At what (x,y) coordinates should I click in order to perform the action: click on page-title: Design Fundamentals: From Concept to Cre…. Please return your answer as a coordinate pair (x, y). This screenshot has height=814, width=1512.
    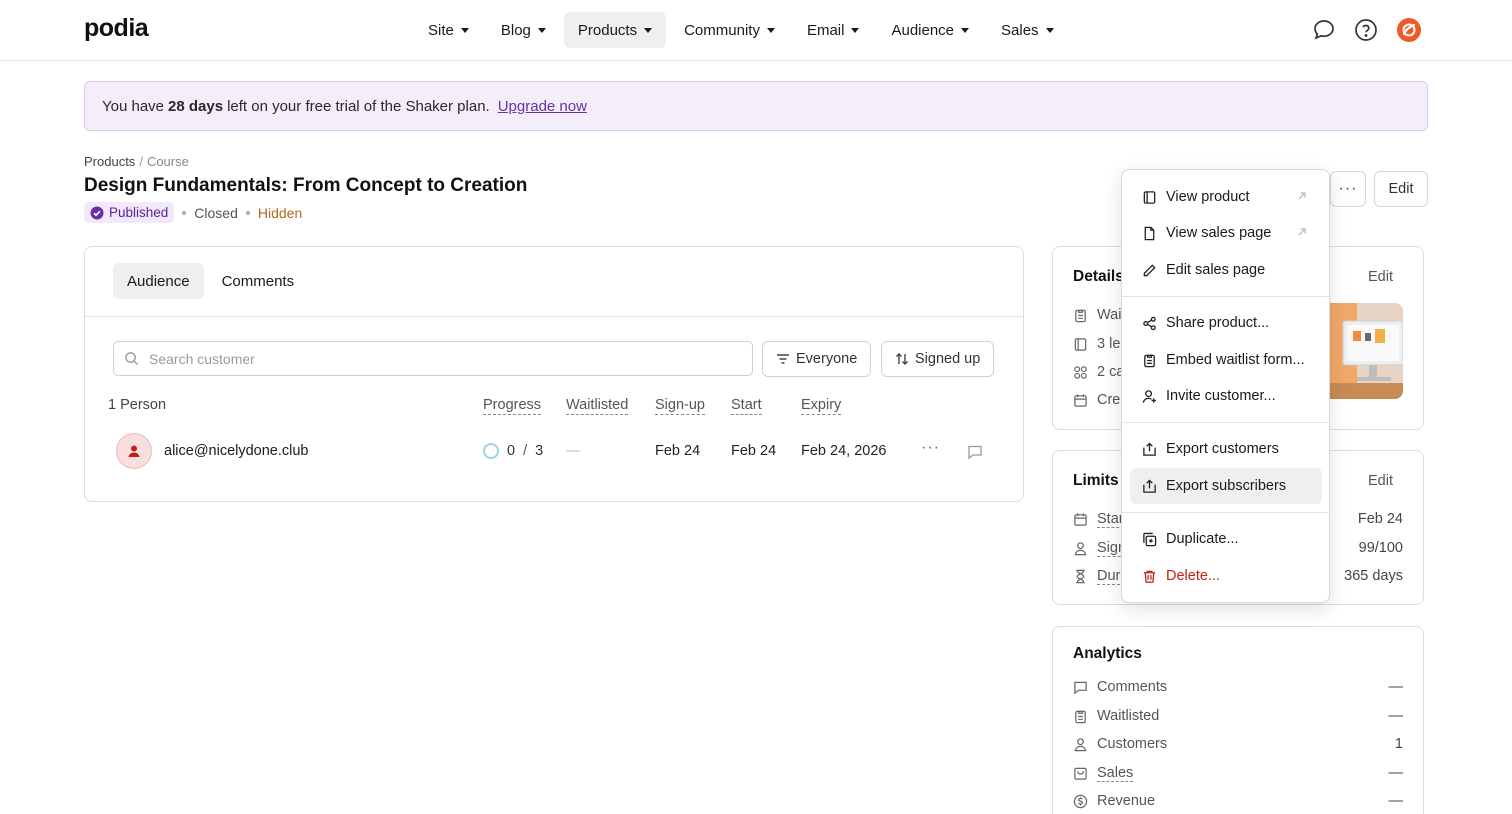
    Looking at the image, I should click on (306, 185).